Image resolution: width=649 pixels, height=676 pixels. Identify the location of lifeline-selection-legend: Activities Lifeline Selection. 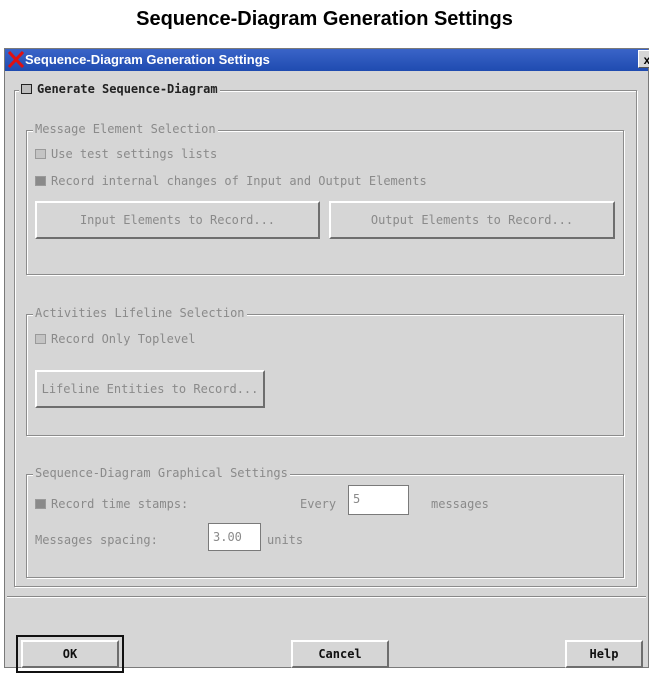
(140, 313).